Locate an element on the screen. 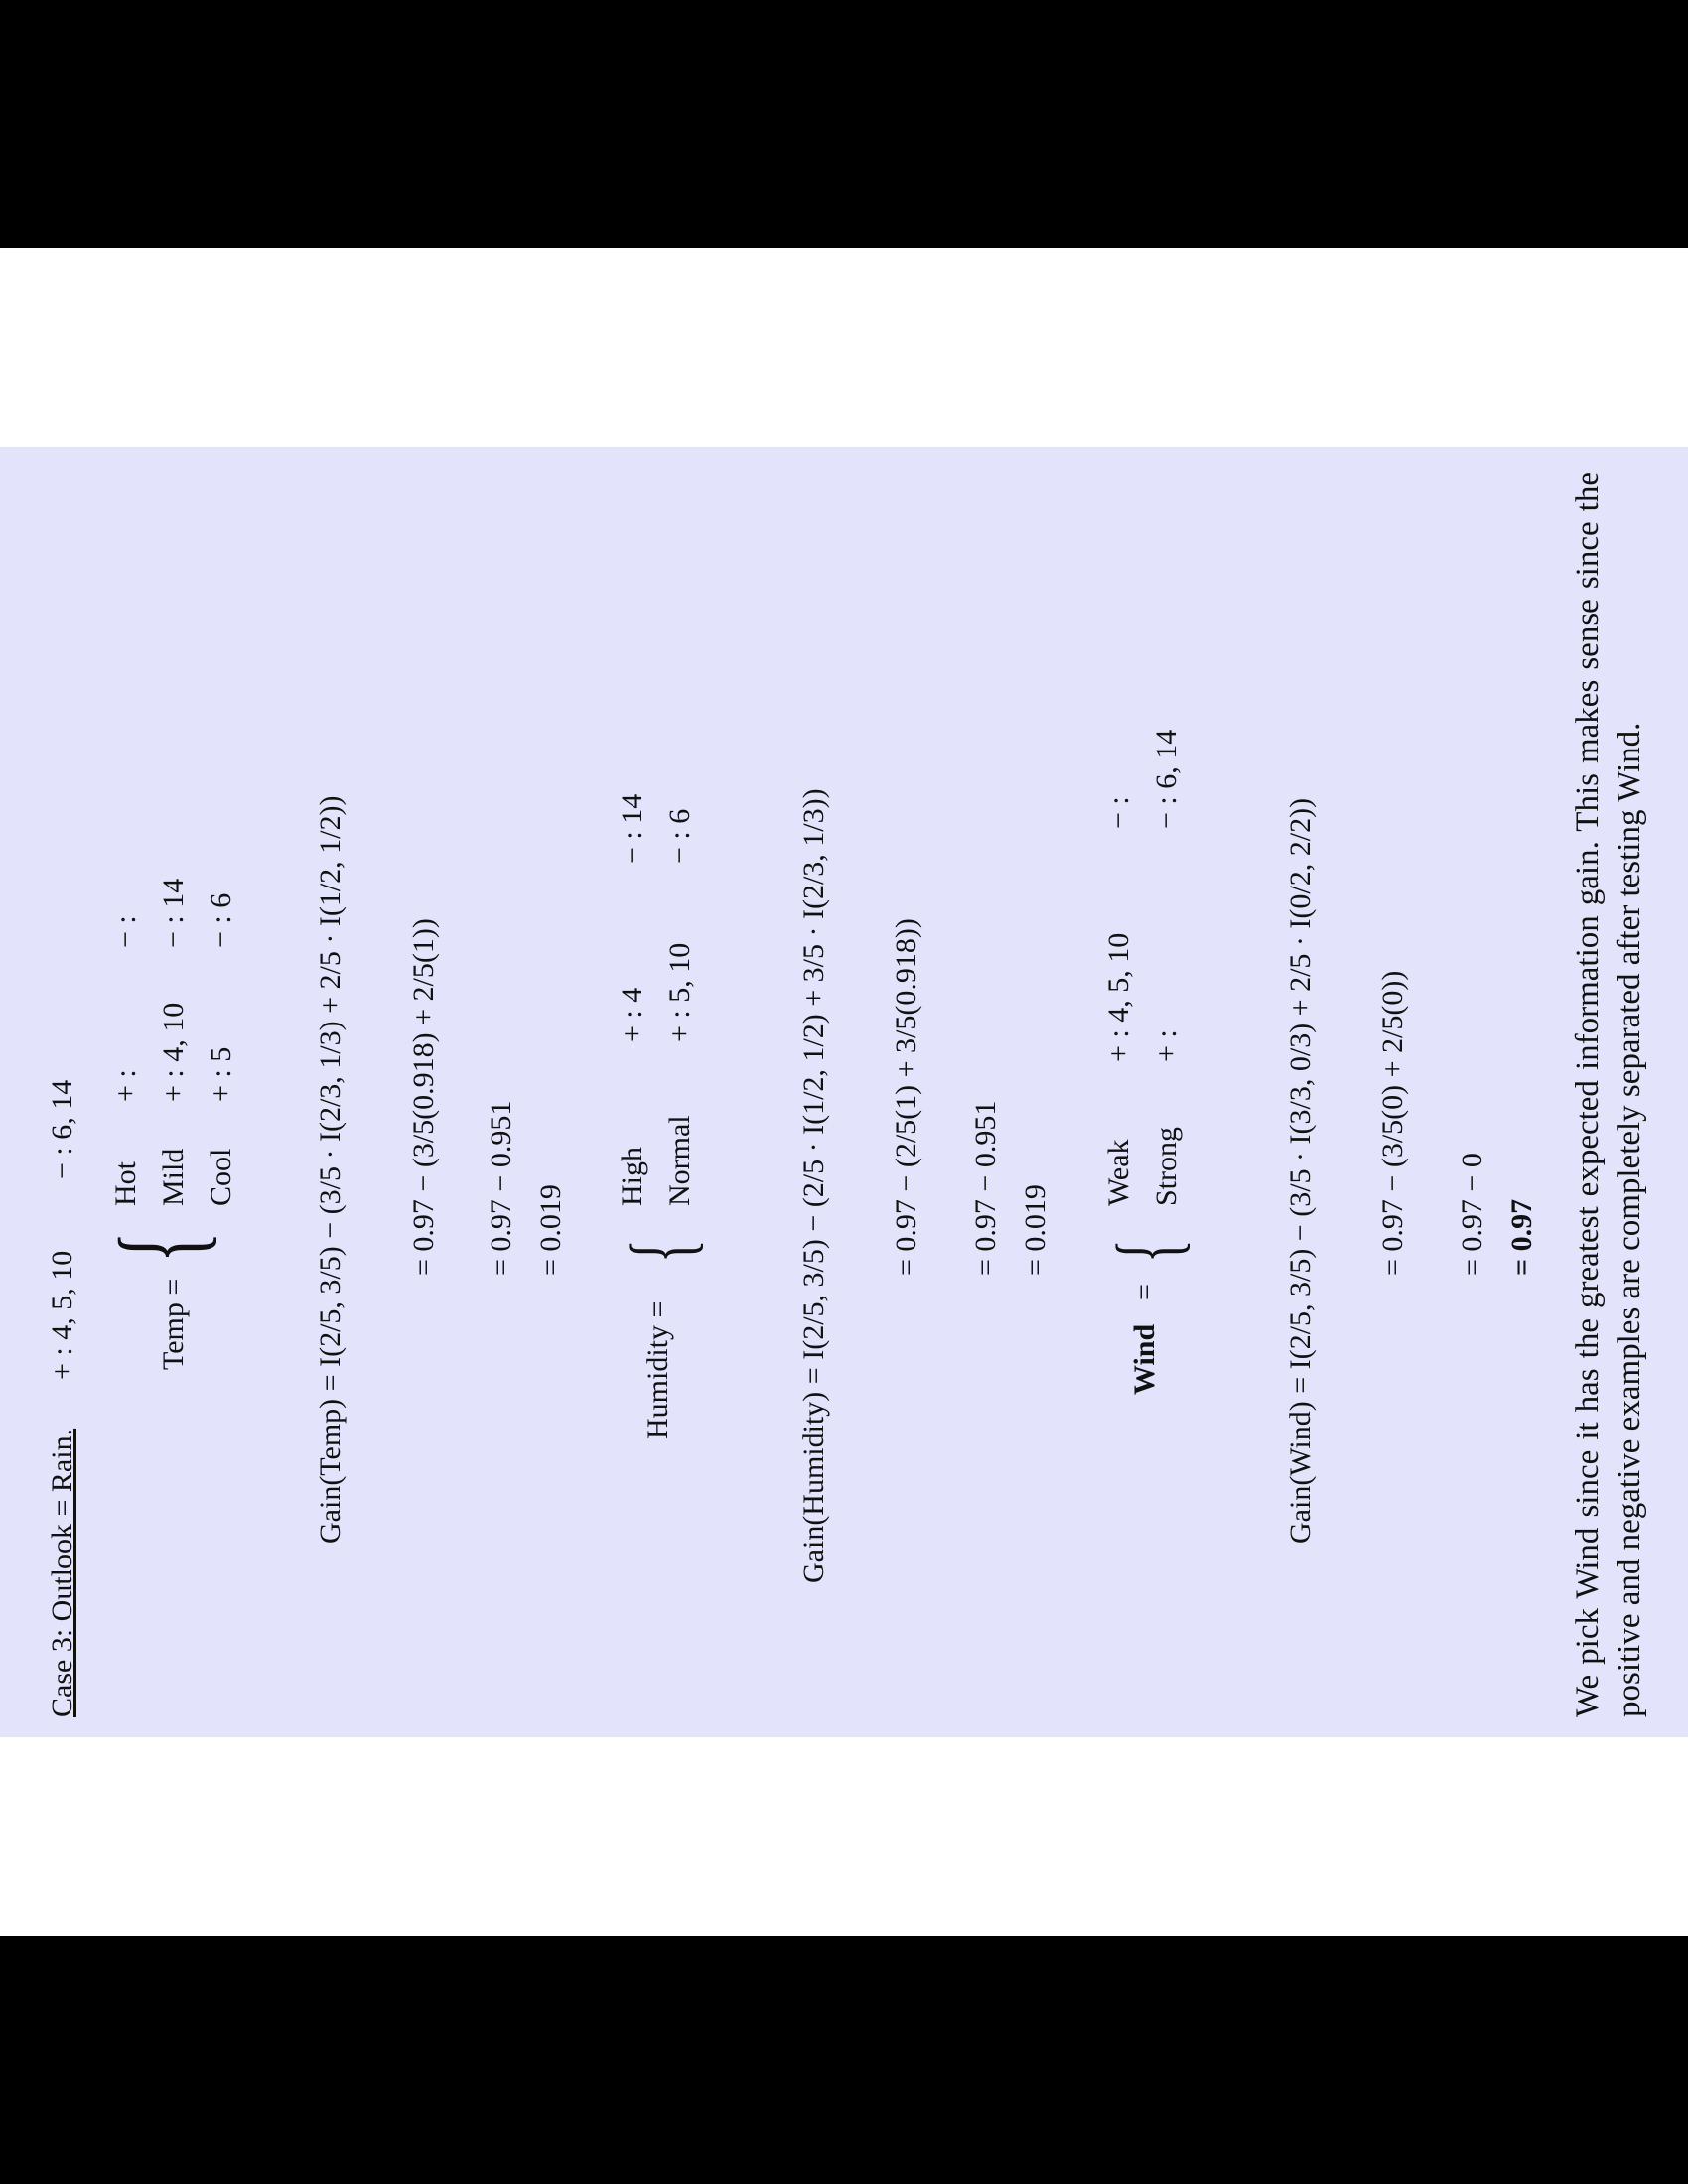 The width and height of the screenshot is (1688, 2184). wind-row-pos: + : 4, 5, 10 is located at coordinates (1118, 997).